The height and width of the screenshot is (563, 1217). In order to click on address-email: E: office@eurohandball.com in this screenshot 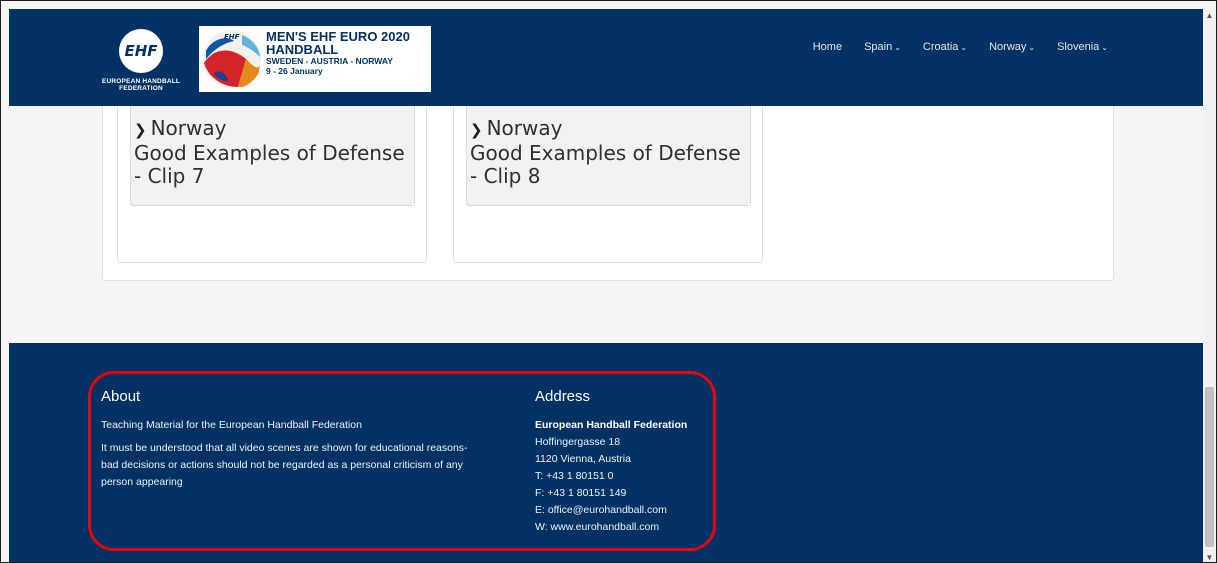, I will do `click(625, 510)`.